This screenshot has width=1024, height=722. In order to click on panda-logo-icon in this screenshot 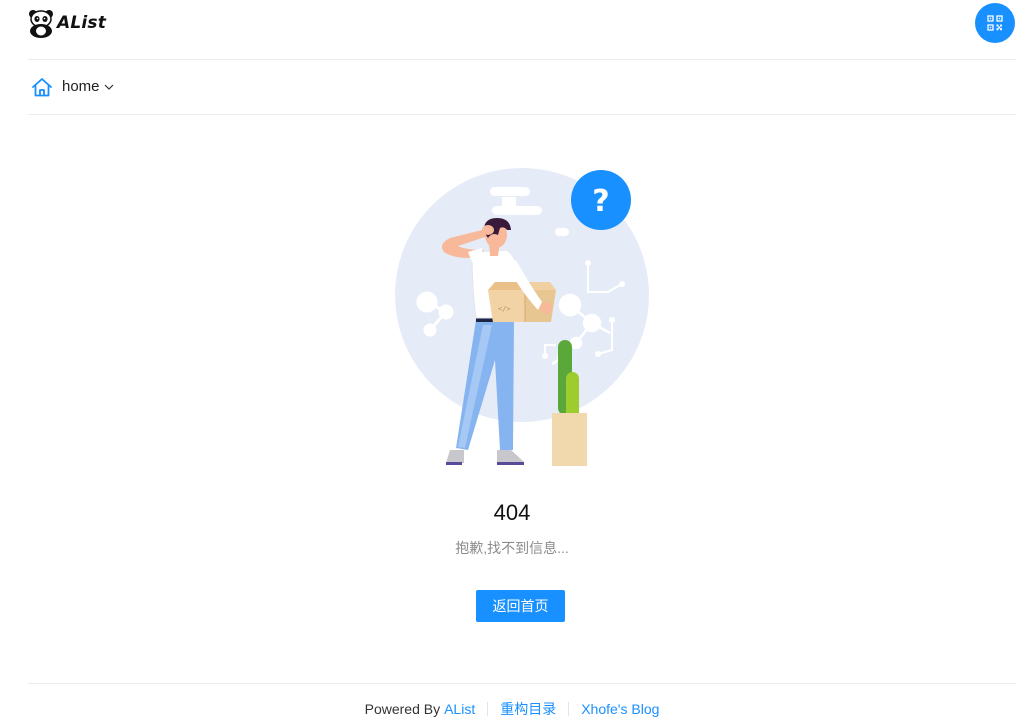, I will do `click(41, 24)`.